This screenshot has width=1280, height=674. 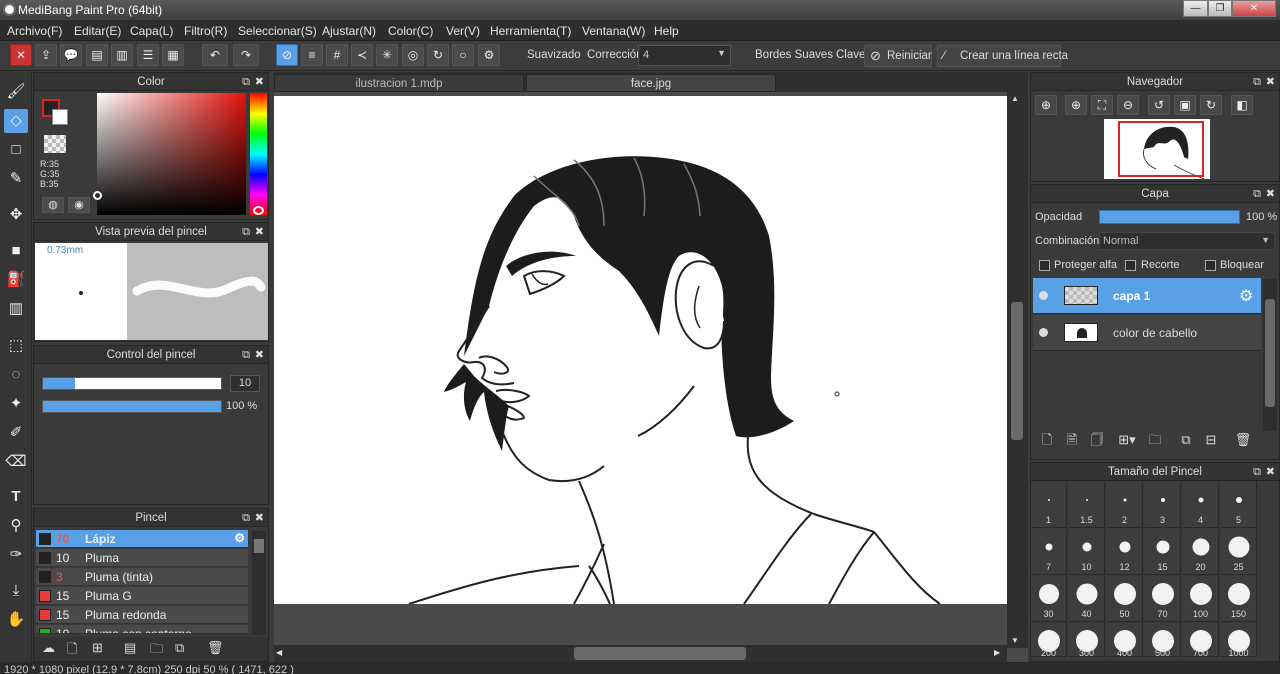 I want to click on radial-snap-icon: ✳, so click(x=387, y=55).